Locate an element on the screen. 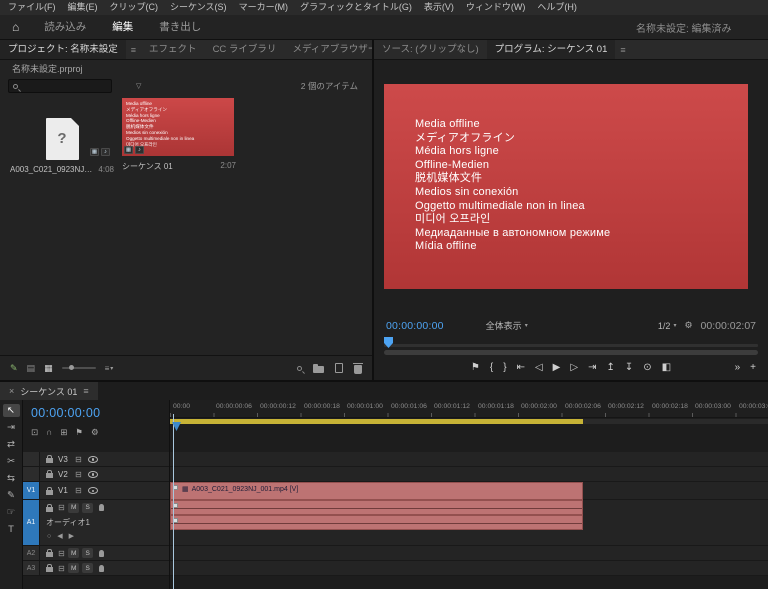  tab-export: 書き出し is located at coordinates (180, 27).